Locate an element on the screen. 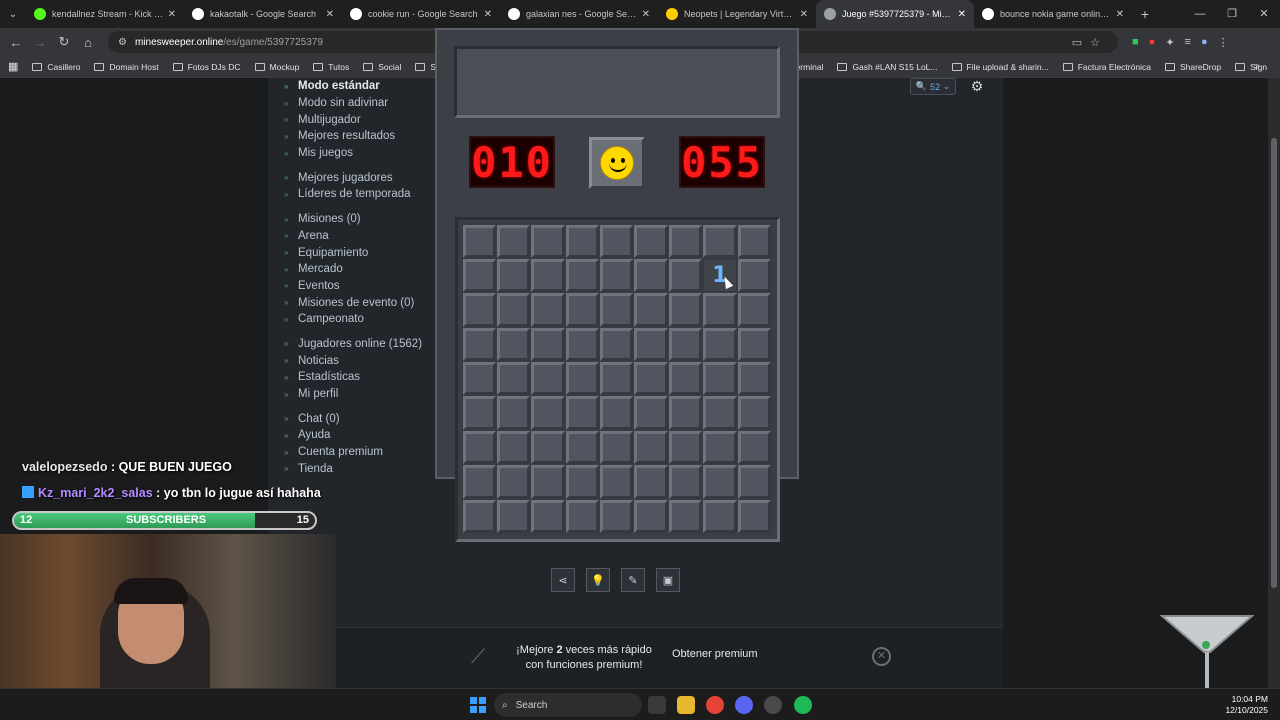 This screenshot has height=720, width=1280. bookmark-item: Mockup is located at coordinates (276, 67).